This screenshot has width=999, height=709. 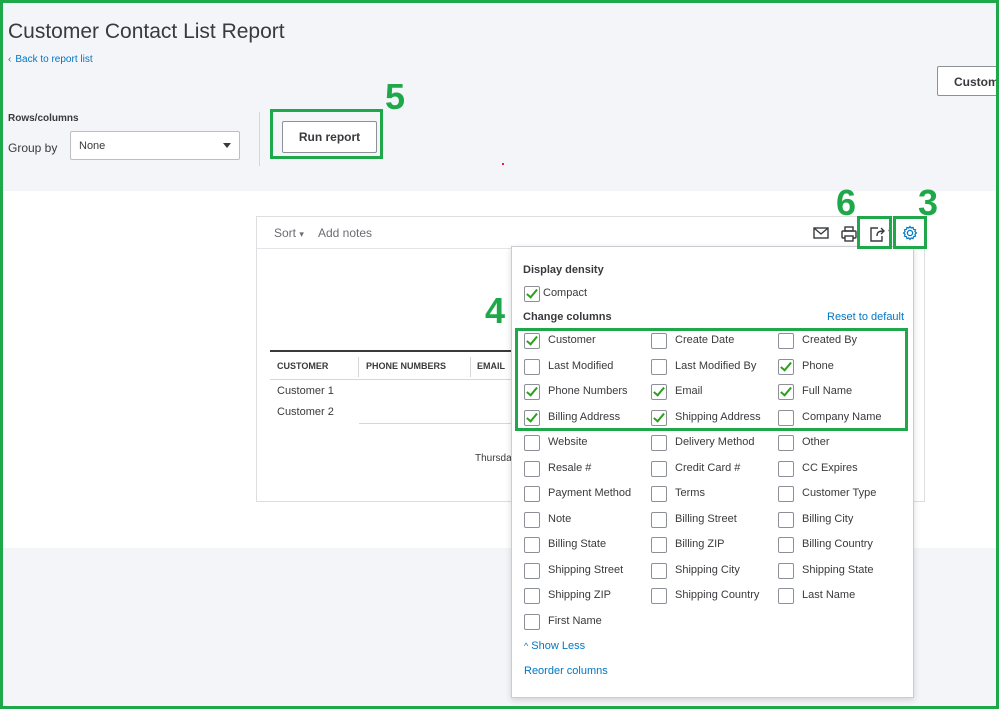 What do you see at coordinates (554, 646) in the screenshot?
I see `show-less-link: ^ Show Less` at bounding box center [554, 646].